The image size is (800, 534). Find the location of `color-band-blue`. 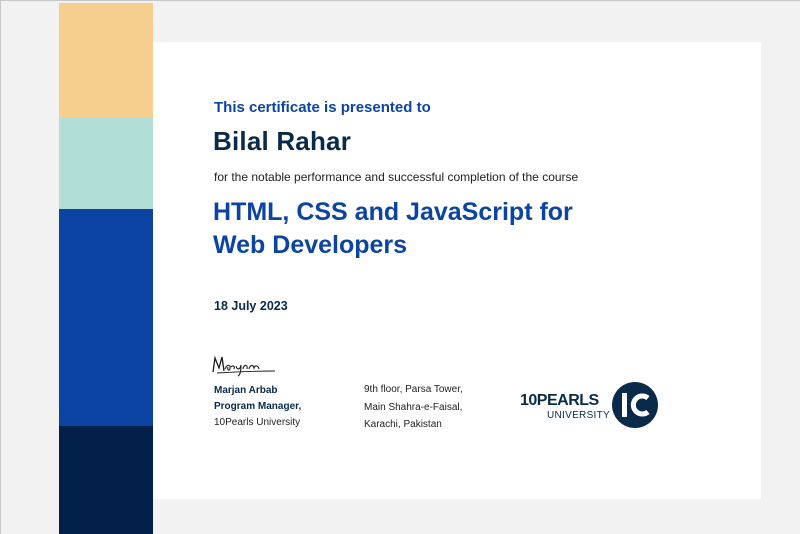

color-band-blue is located at coordinates (106, 317).